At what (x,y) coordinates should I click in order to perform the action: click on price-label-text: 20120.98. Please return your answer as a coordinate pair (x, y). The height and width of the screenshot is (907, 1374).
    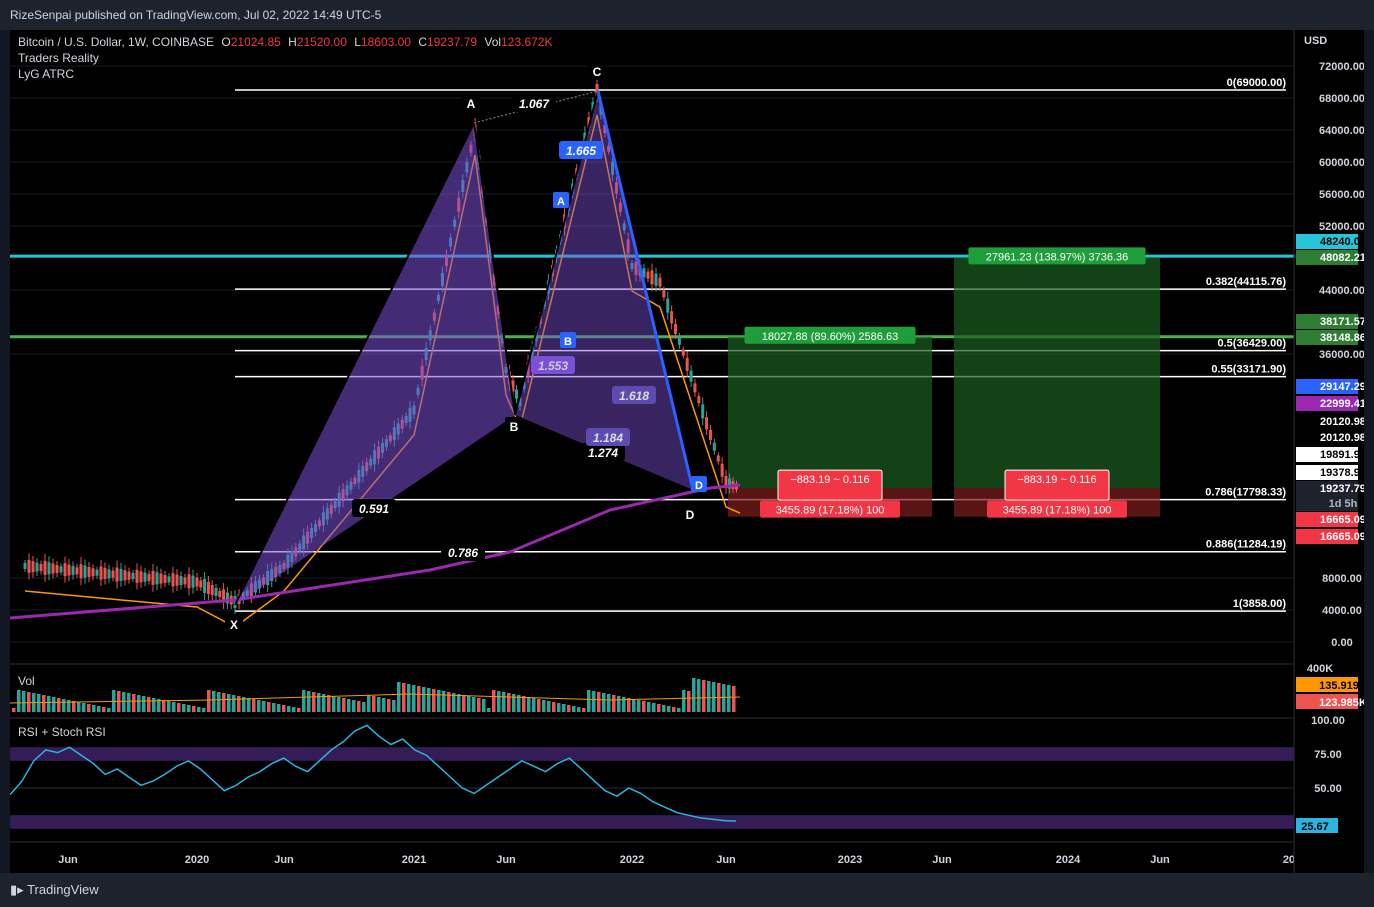
    Looking at the image, I should click on (1342, 422).